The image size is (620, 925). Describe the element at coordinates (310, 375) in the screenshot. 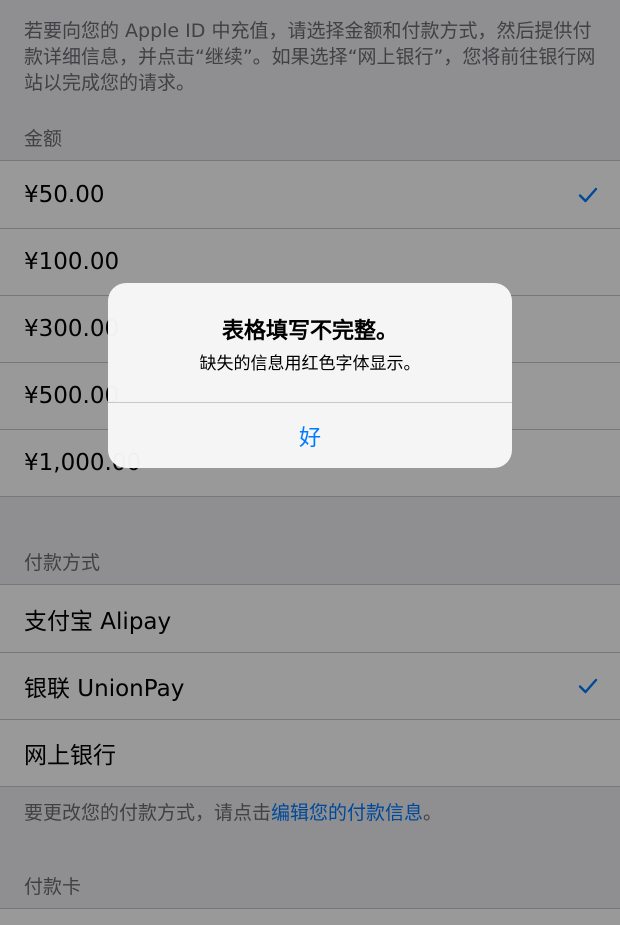

I see `incomplete-form-alert: 表格填写不完整。 缺失的信息用红色字体显示。 好` at that location.